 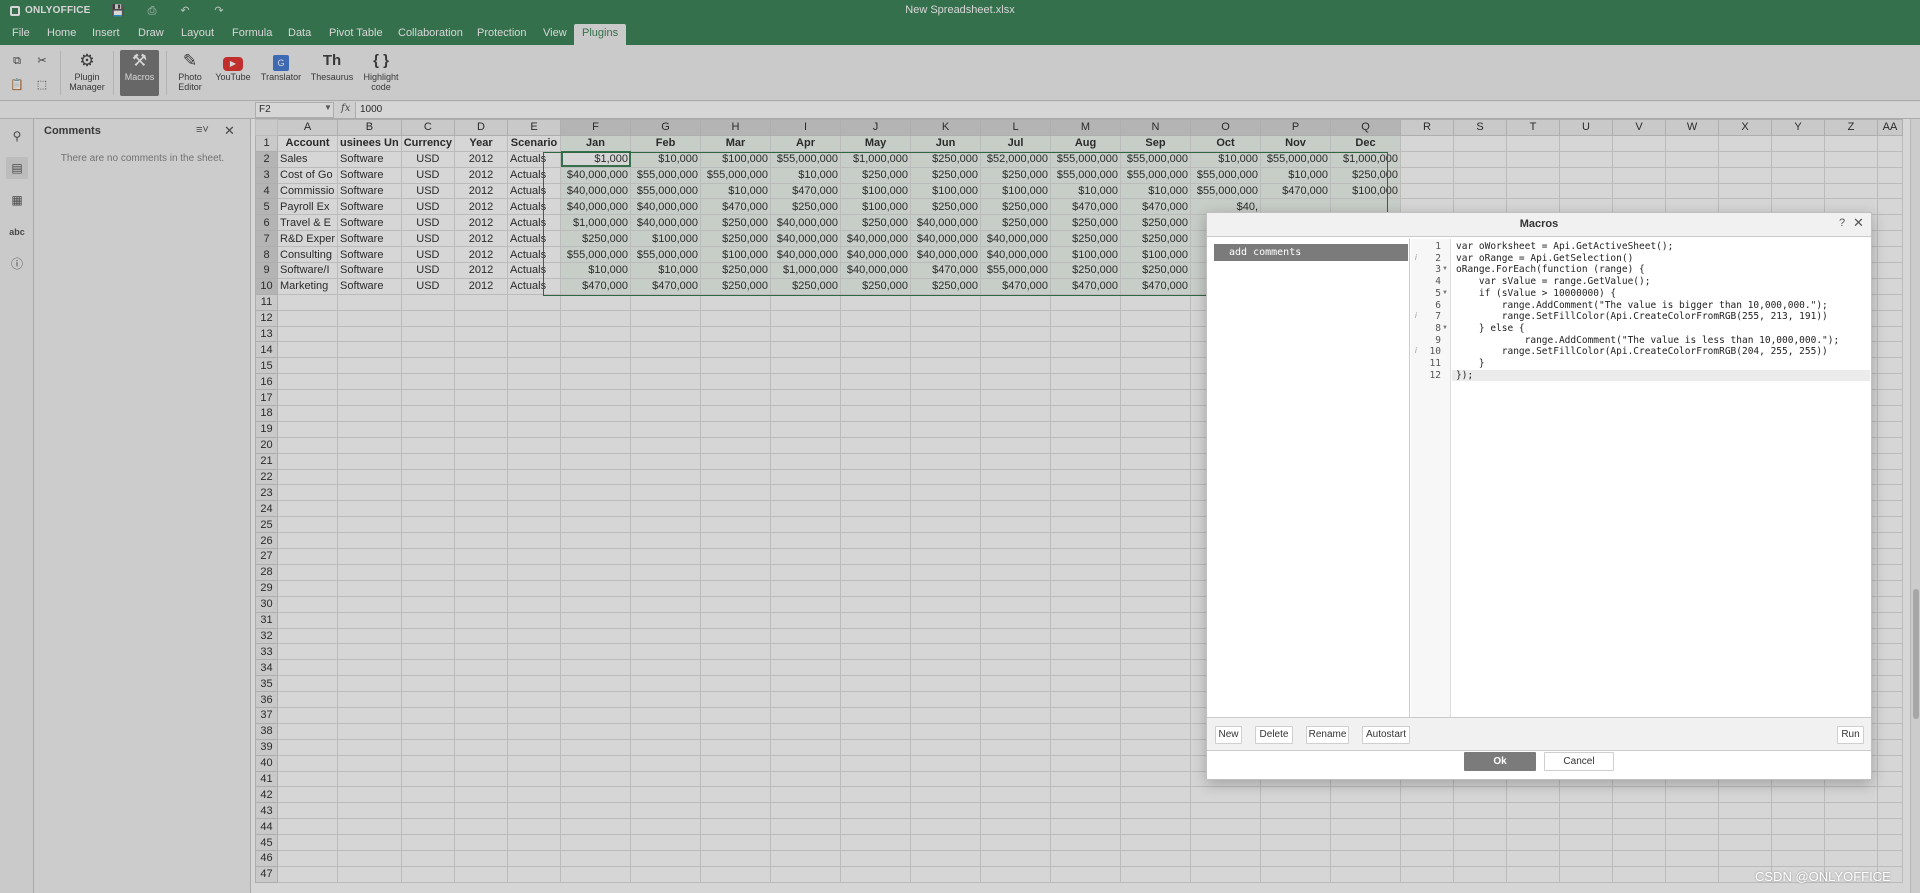 I want to click on close-icon: ✕, so click(x=1858, y=223).